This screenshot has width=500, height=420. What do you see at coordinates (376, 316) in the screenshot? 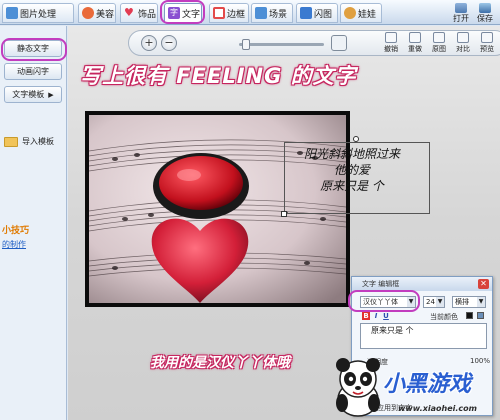
I see `italic-button: I` at bounding box center [376, 316].